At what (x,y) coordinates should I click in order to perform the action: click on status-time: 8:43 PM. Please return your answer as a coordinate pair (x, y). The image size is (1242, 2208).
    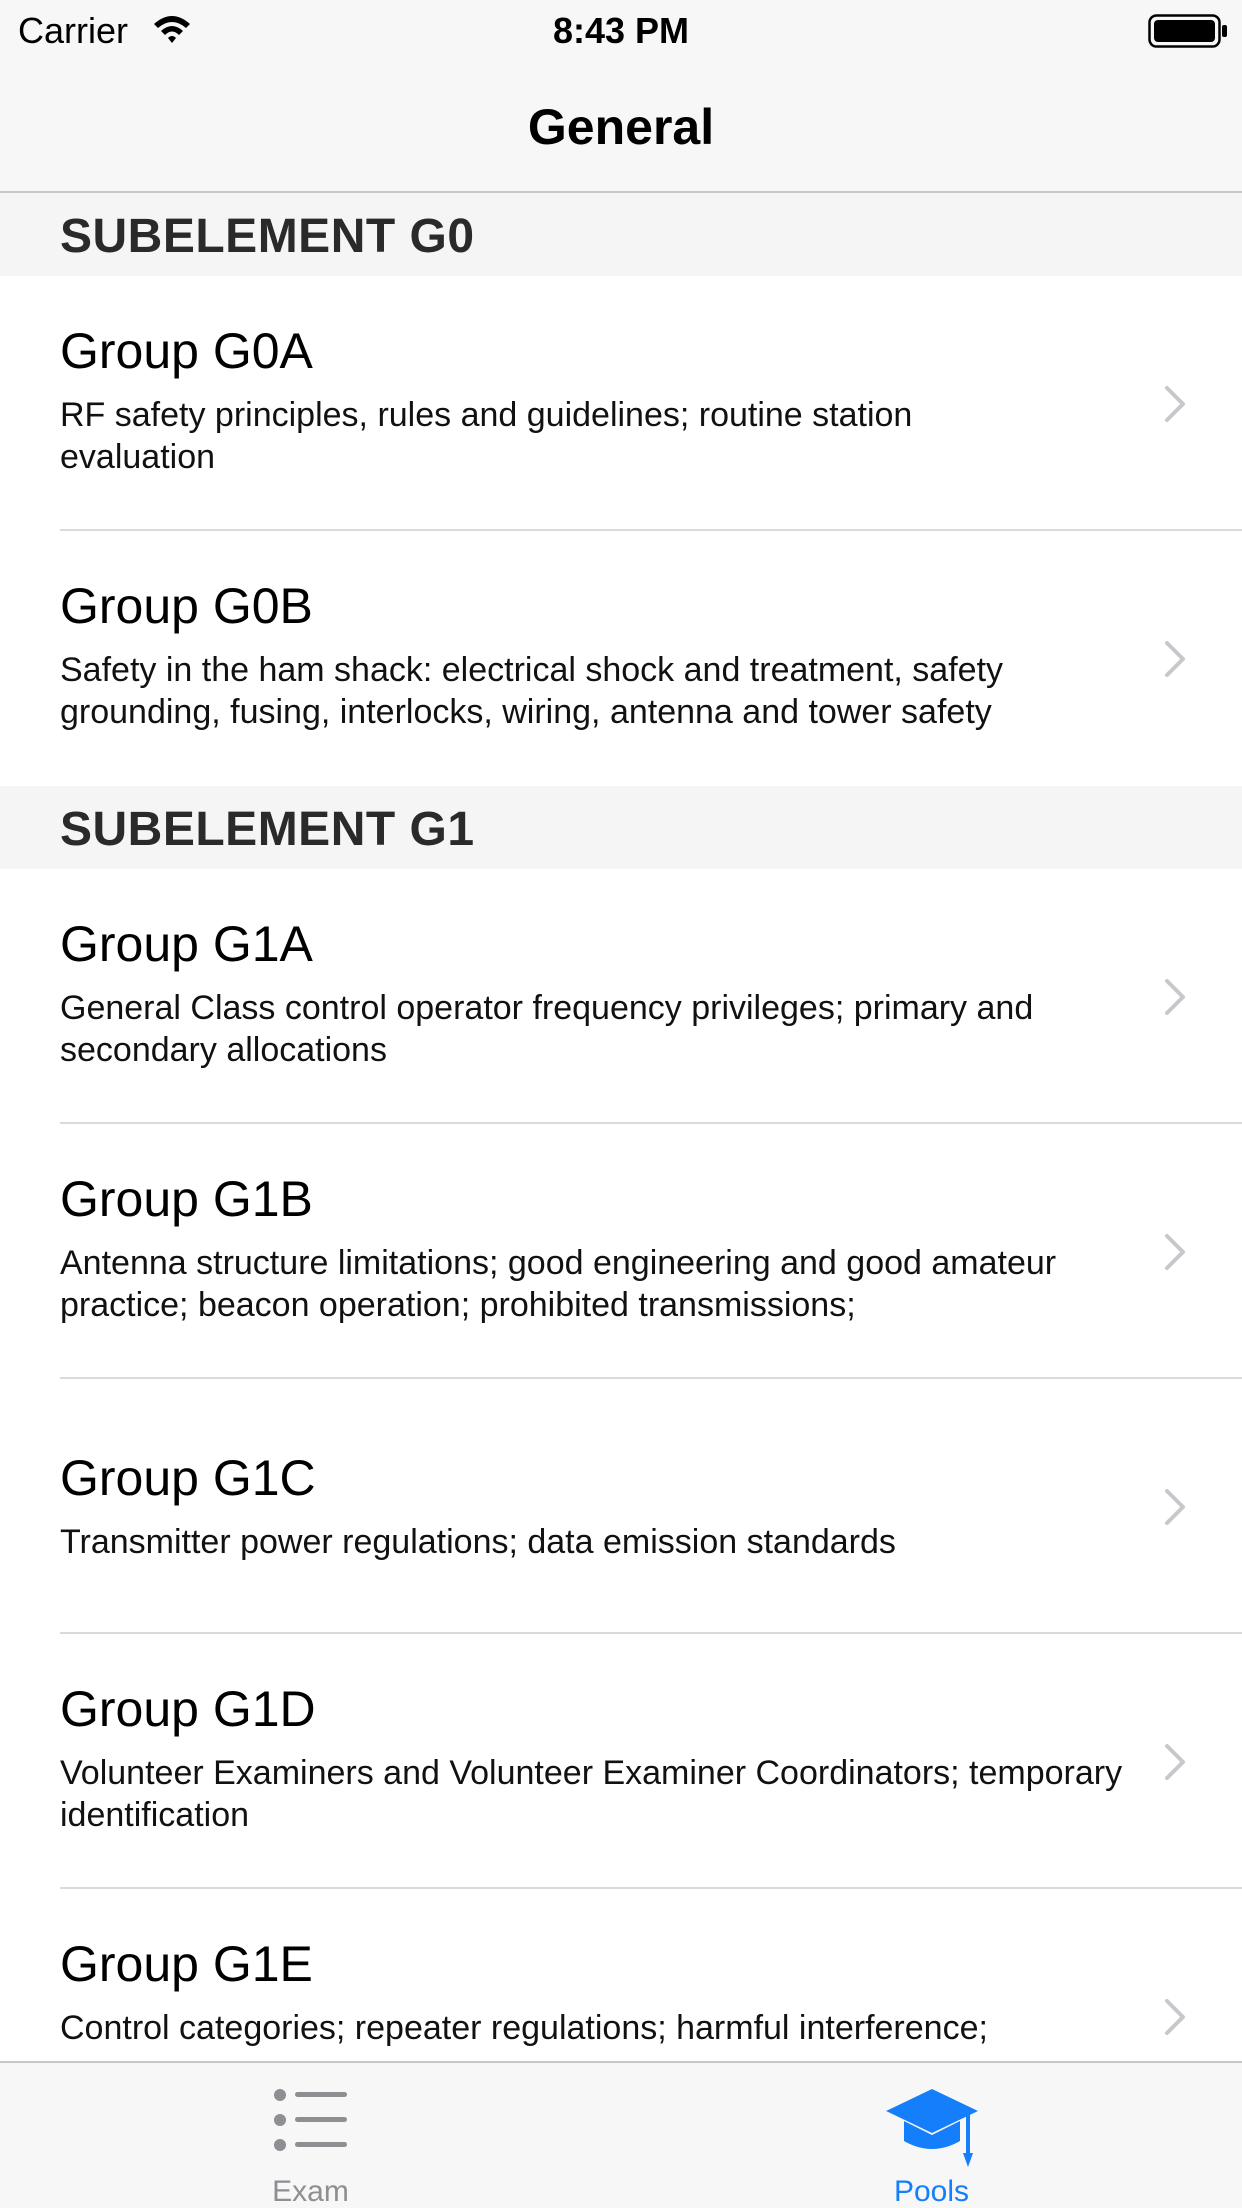
    Looking at the image, I should click on (621, 30).